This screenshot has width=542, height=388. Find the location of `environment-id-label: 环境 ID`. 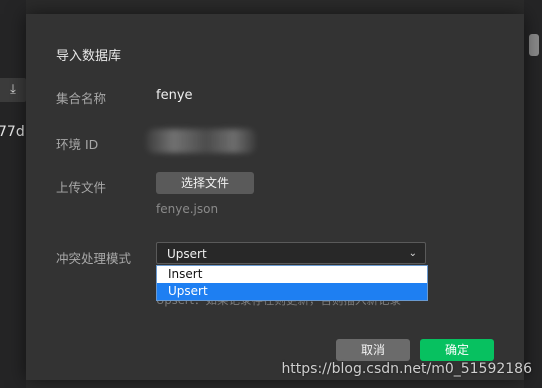

environment-id-label: 环境 ID is located at coordinates (77, 144).